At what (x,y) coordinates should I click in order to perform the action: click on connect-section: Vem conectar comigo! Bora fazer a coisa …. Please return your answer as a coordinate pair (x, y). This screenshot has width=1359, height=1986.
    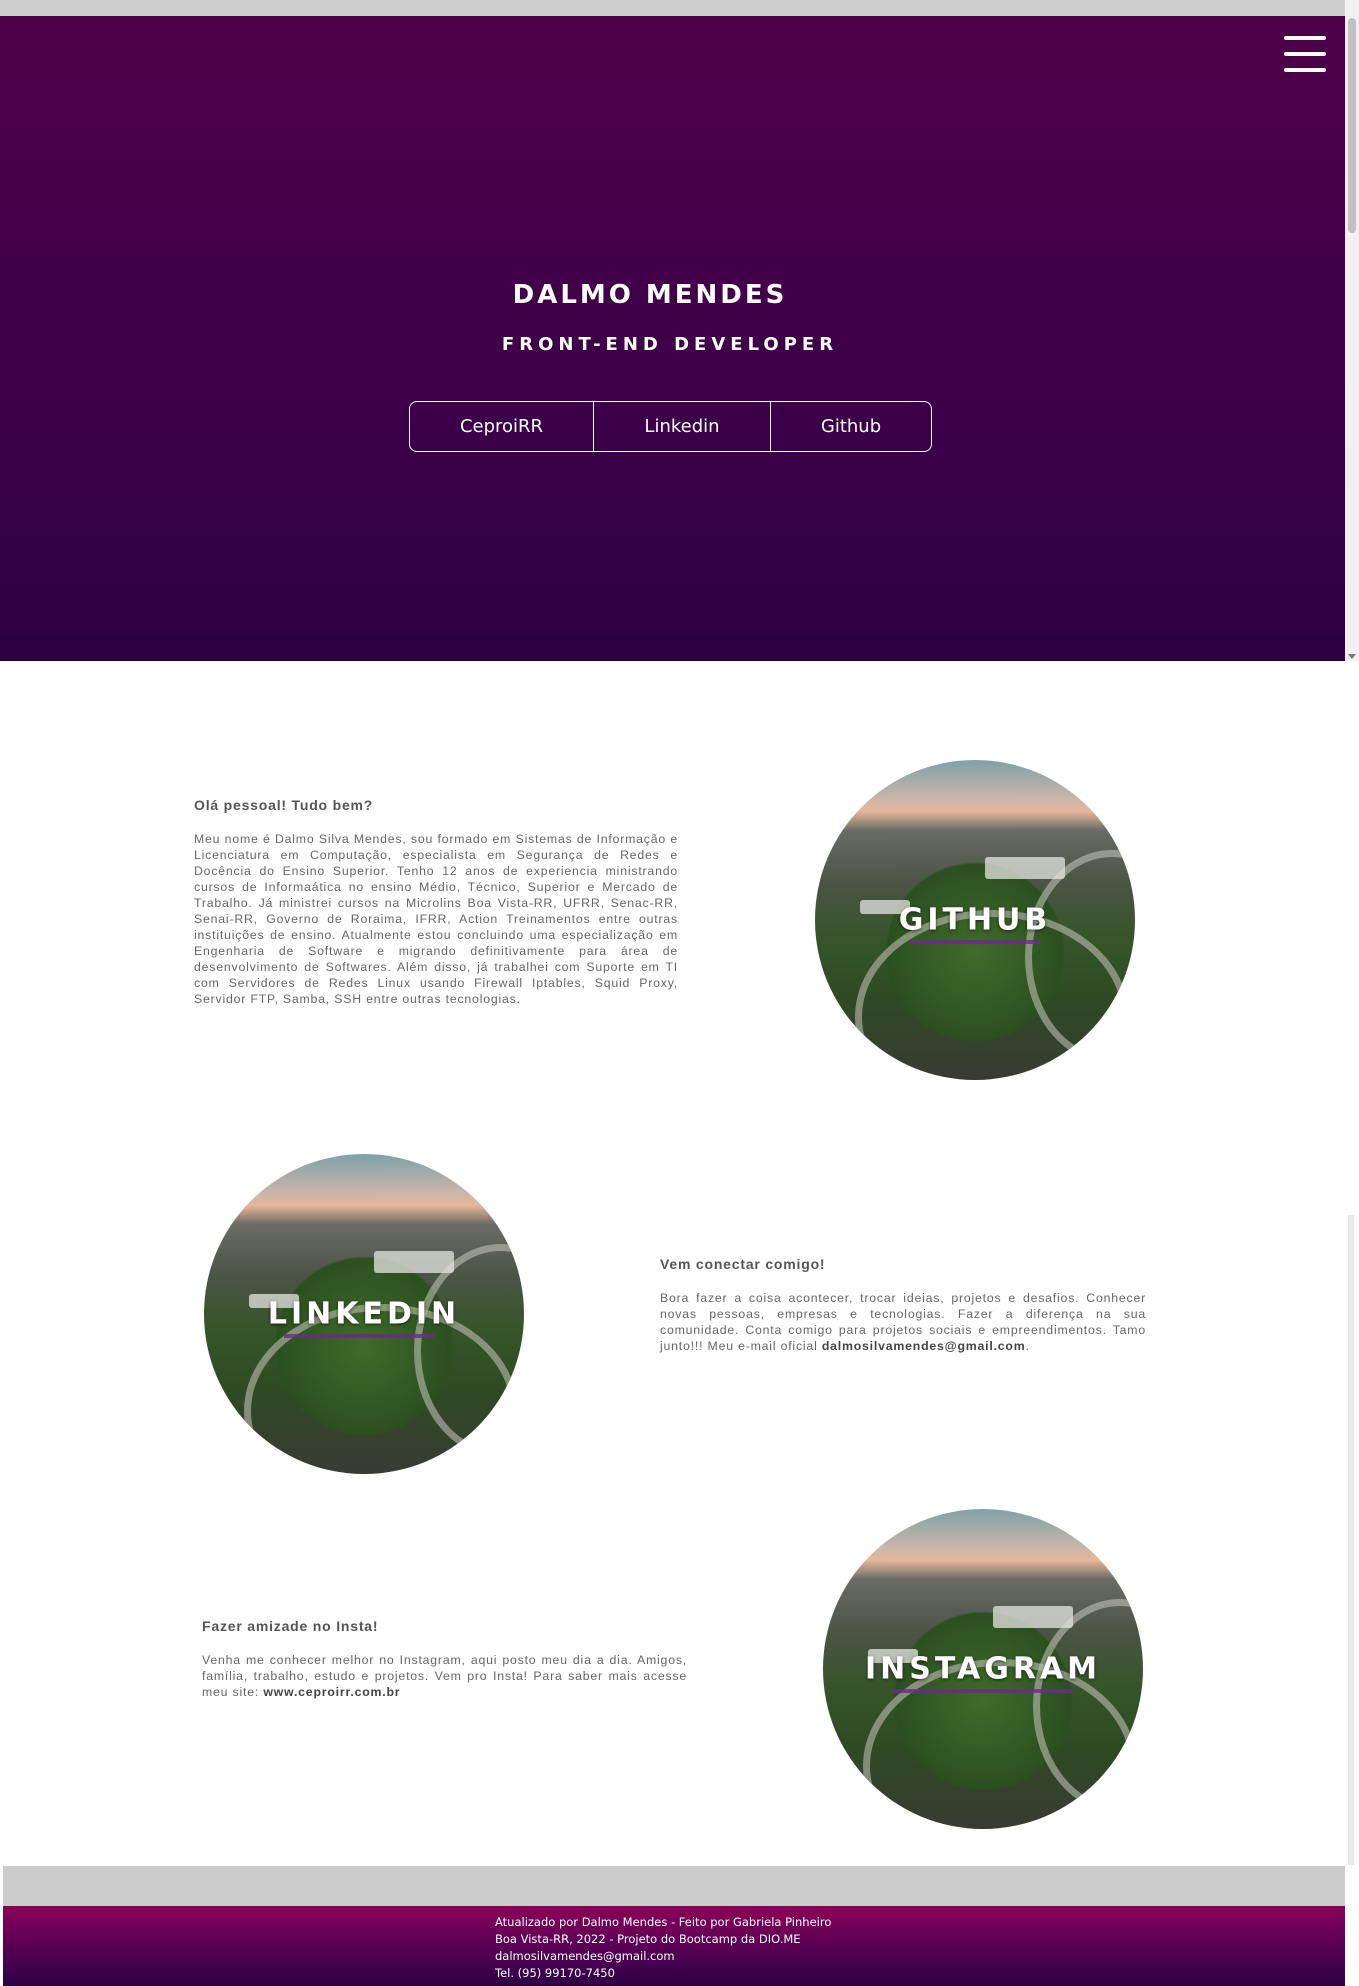
    Looking at the image, I should click on (903, 1305).